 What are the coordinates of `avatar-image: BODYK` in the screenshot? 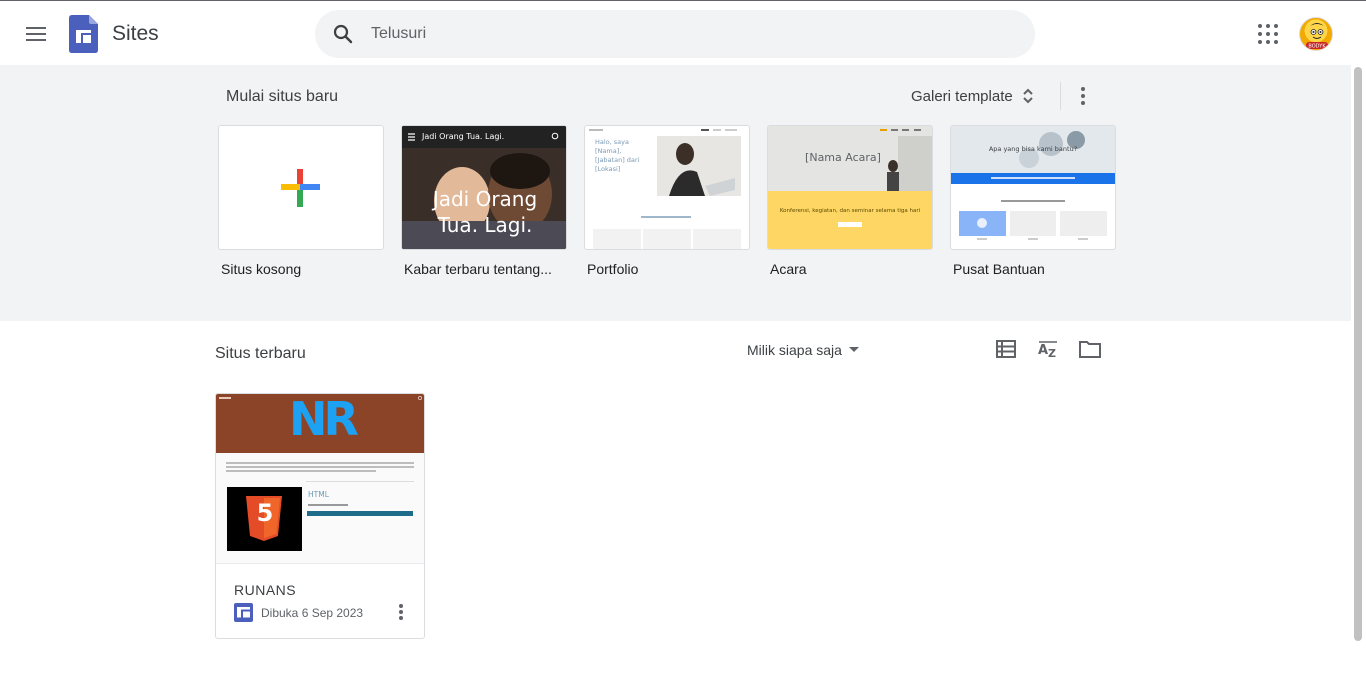 It's located at (1317, 36).